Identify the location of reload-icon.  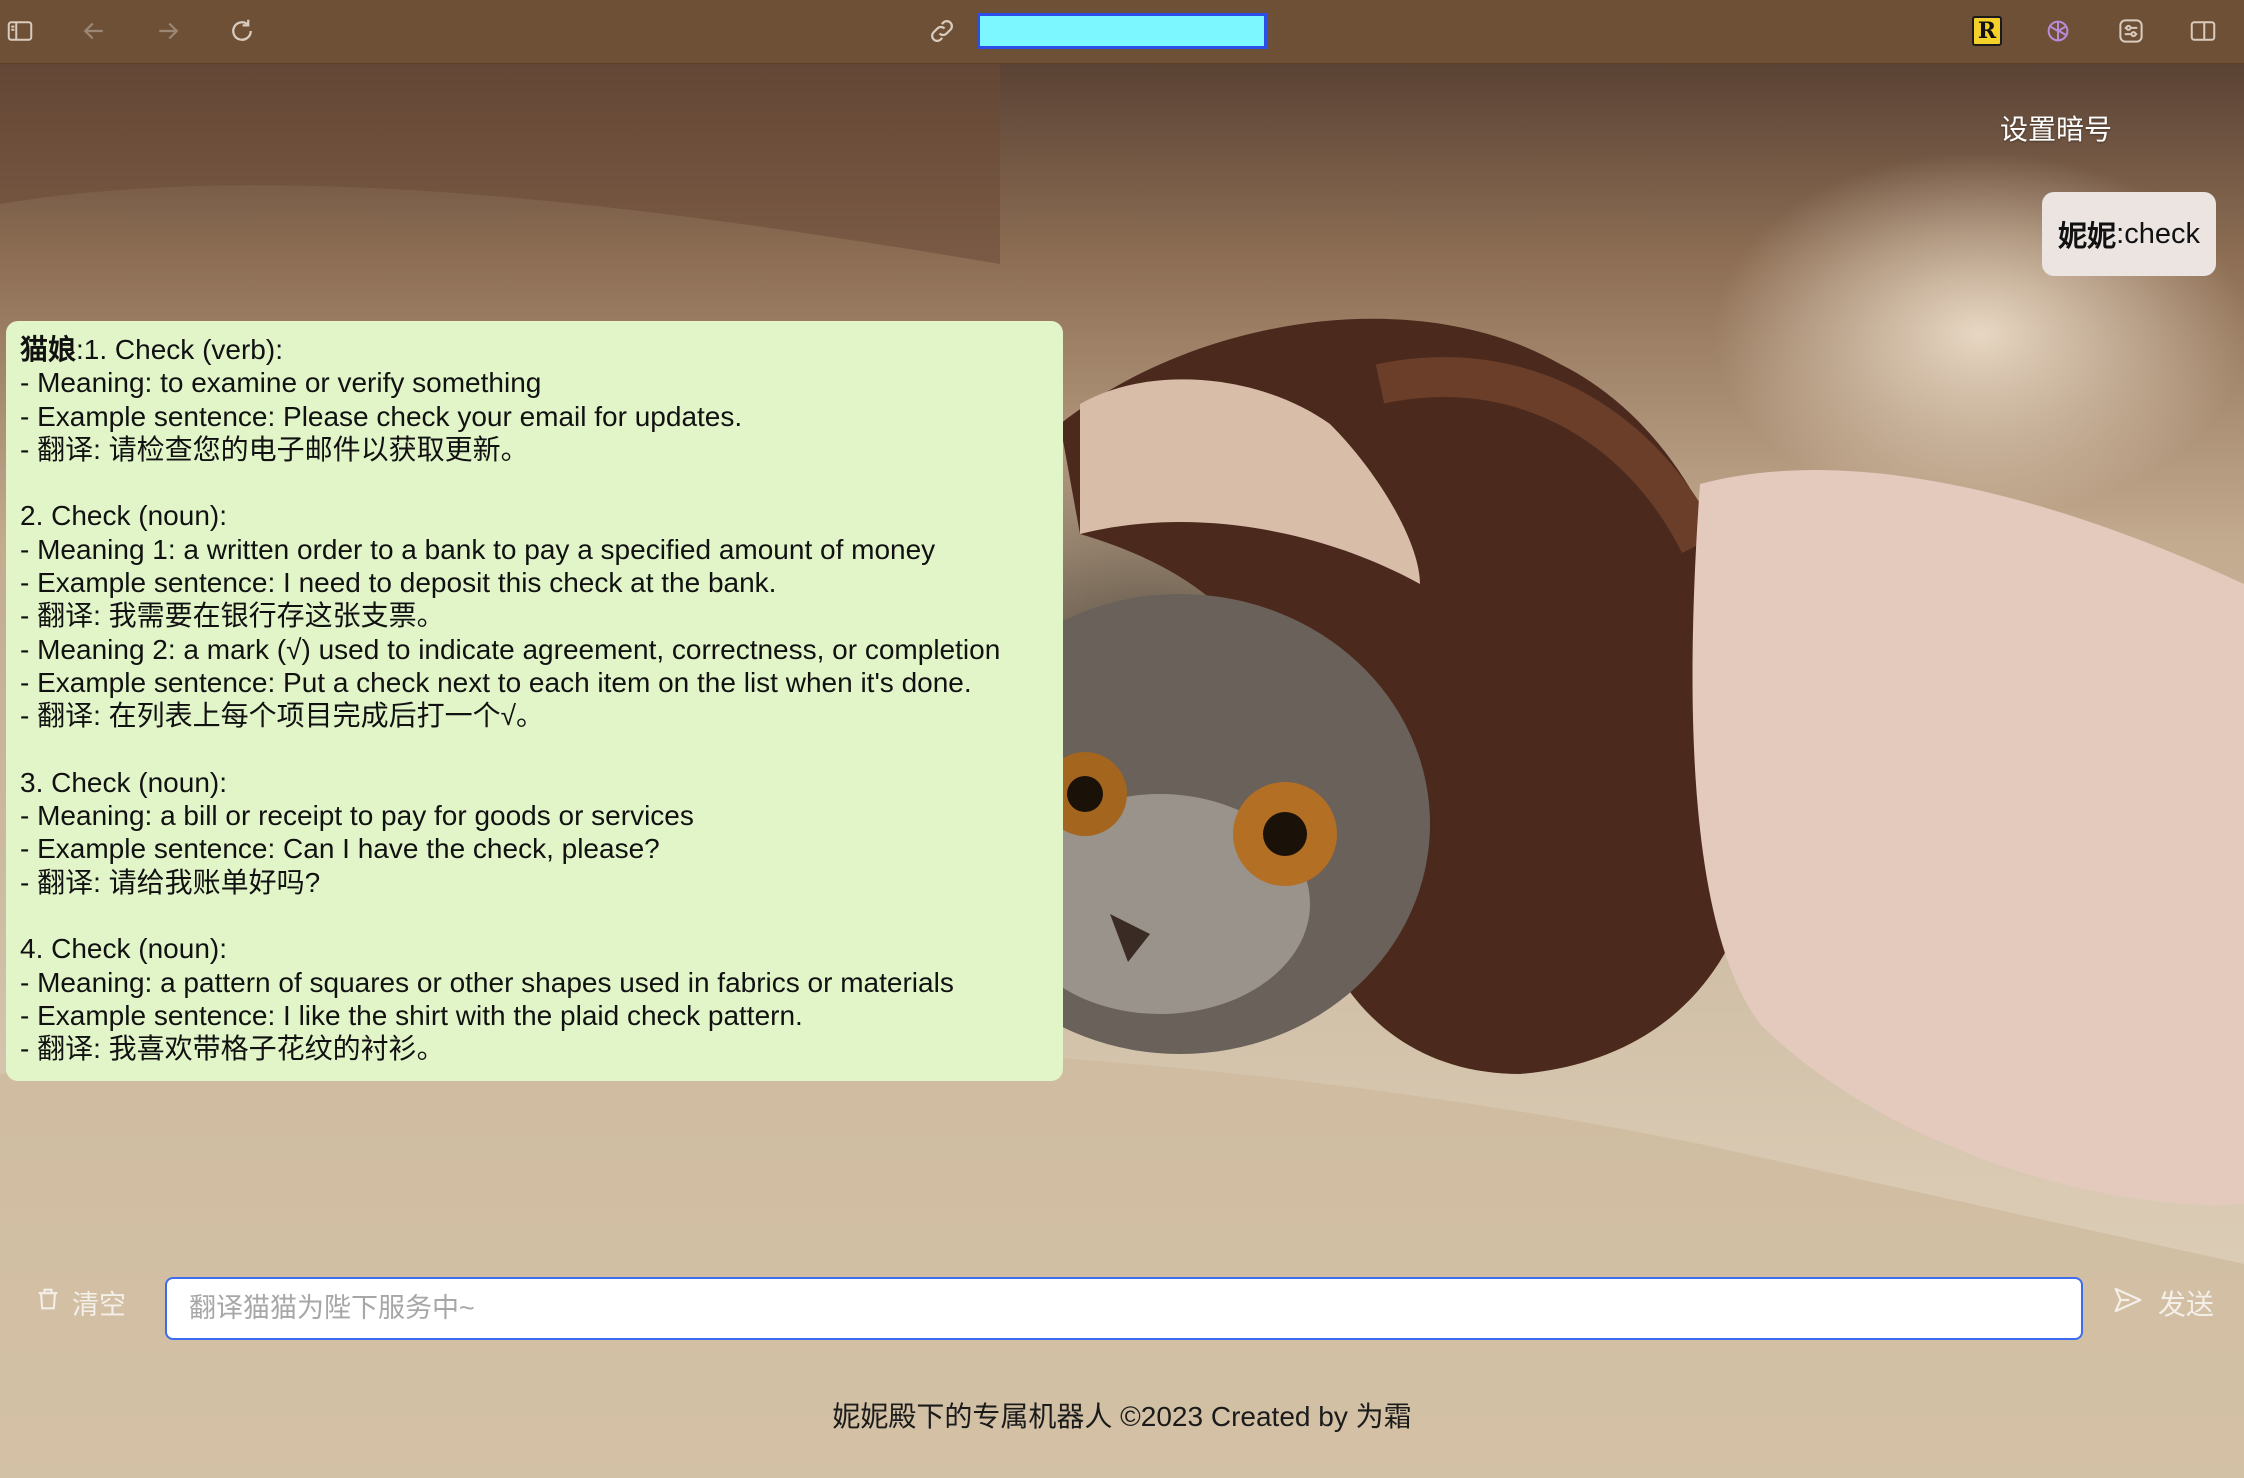
(242, 31).